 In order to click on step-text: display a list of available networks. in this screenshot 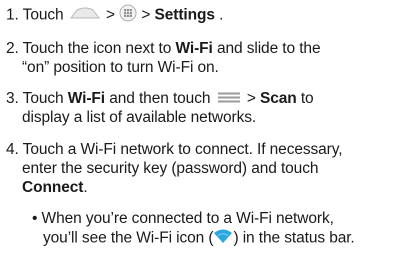, I will do `click(139, 117)`.